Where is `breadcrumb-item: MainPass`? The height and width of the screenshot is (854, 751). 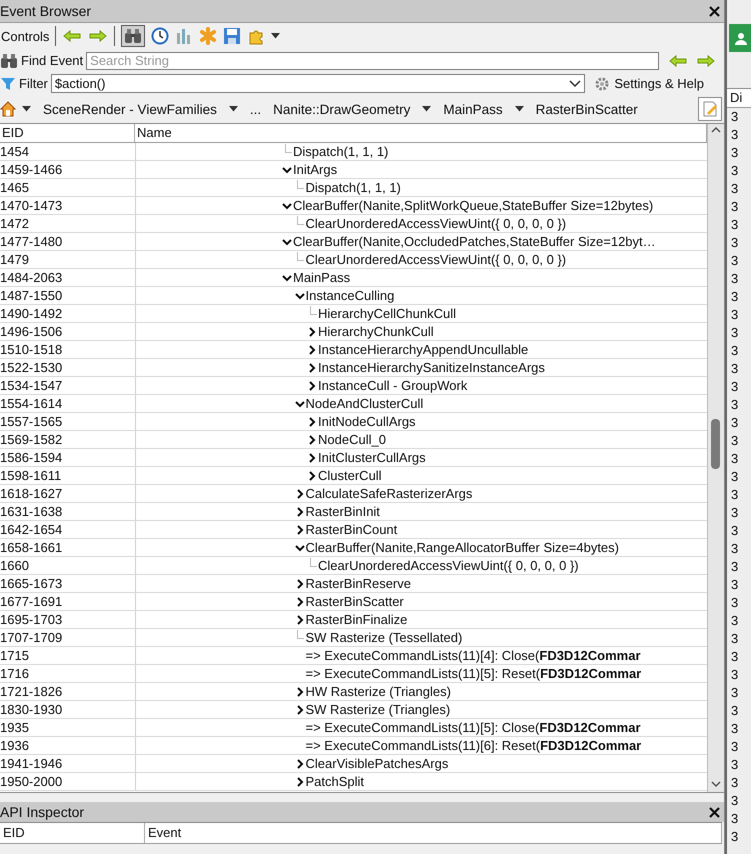 breadcrumb-item: MainPass is located at coordinates (473, 109).